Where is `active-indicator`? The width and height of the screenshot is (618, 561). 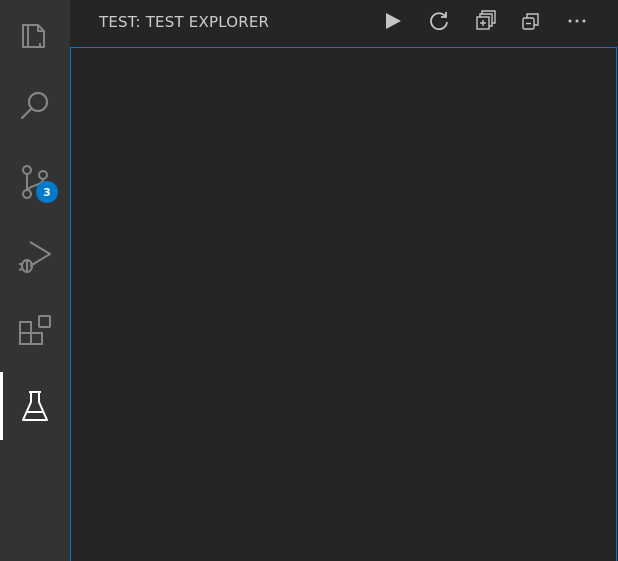 active-indicator is located at coordinates (1, 406).